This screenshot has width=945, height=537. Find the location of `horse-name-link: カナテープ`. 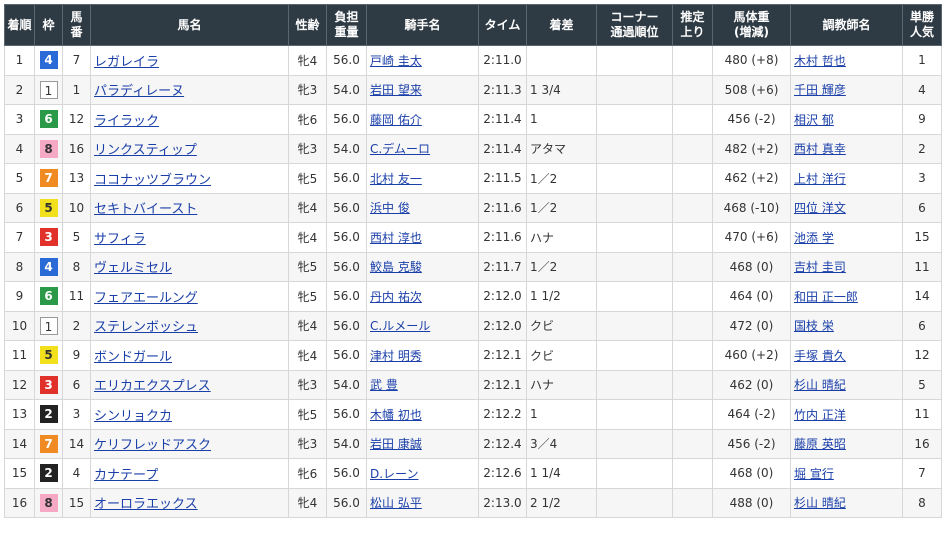

horse-name-link: カナテープ is located at coordinates (126, 475).